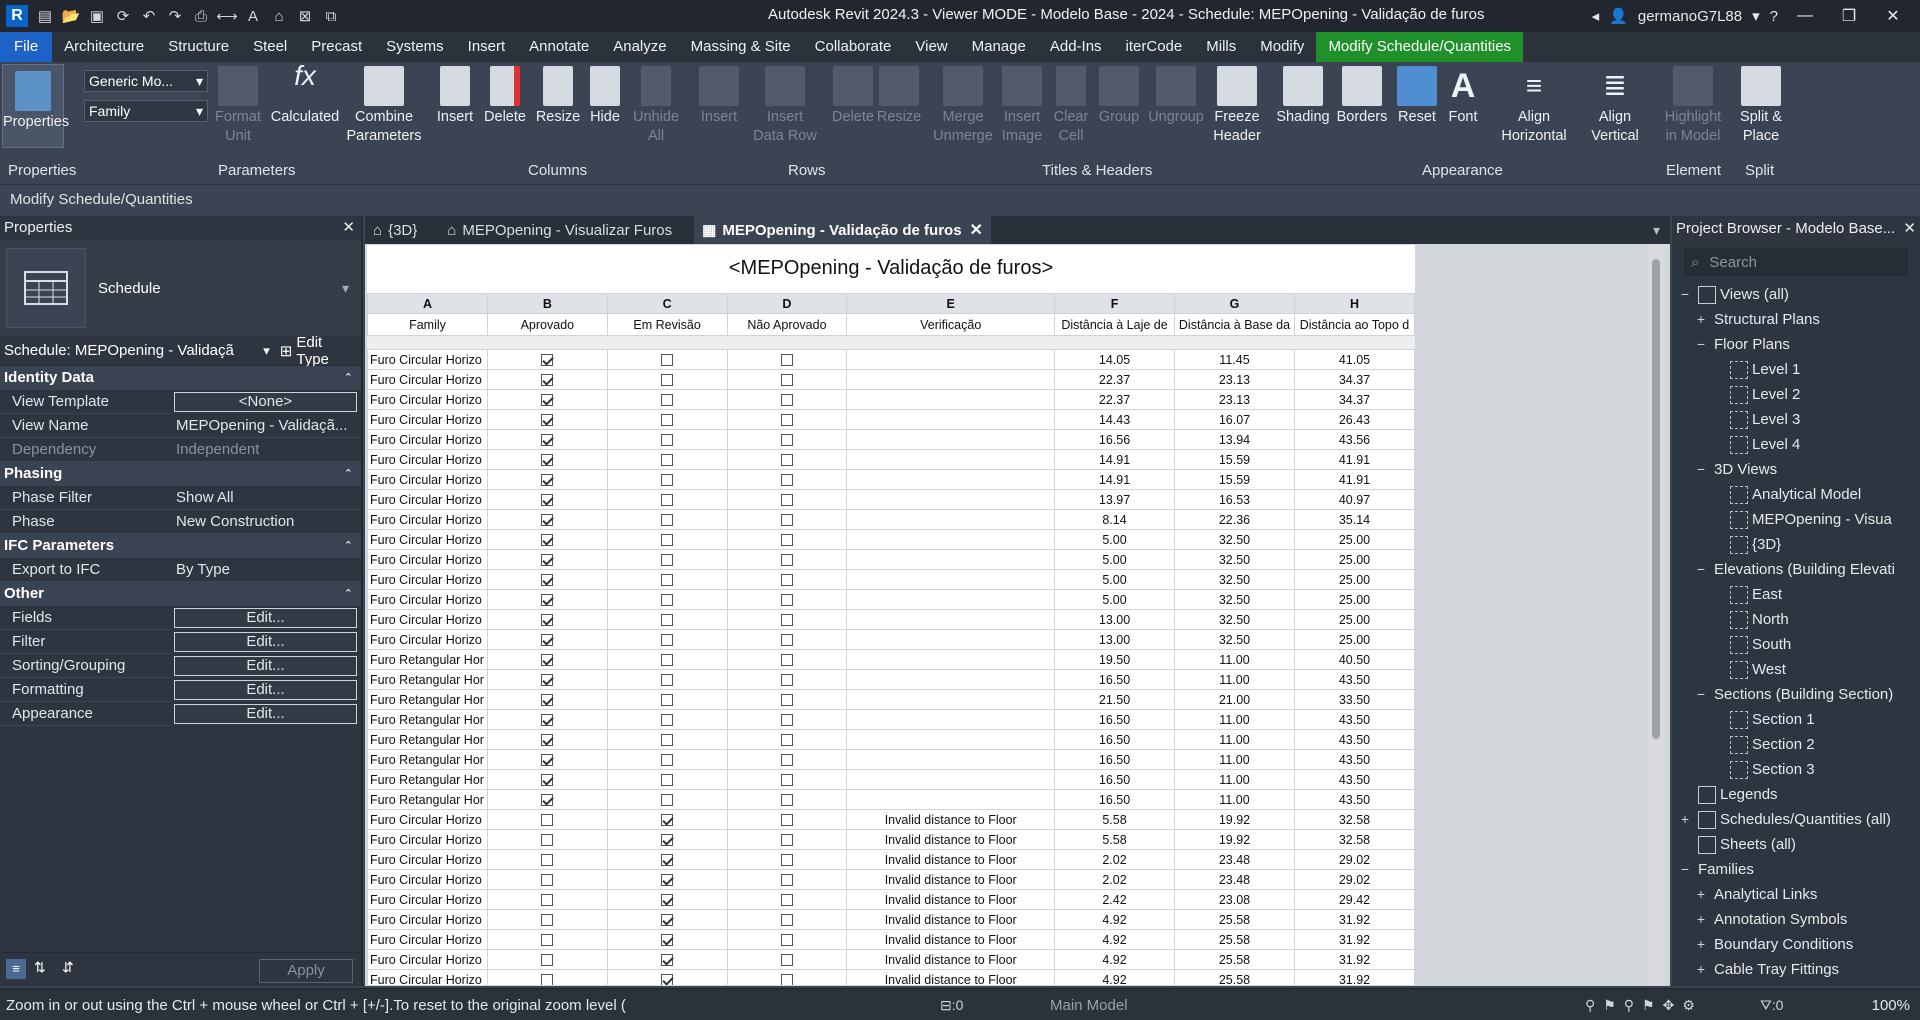  What do you see at coordinates (1796, 519) in the screenshot?
I see `browser-item: MEPOpening - Visua` at bounding box center [1796, 519].